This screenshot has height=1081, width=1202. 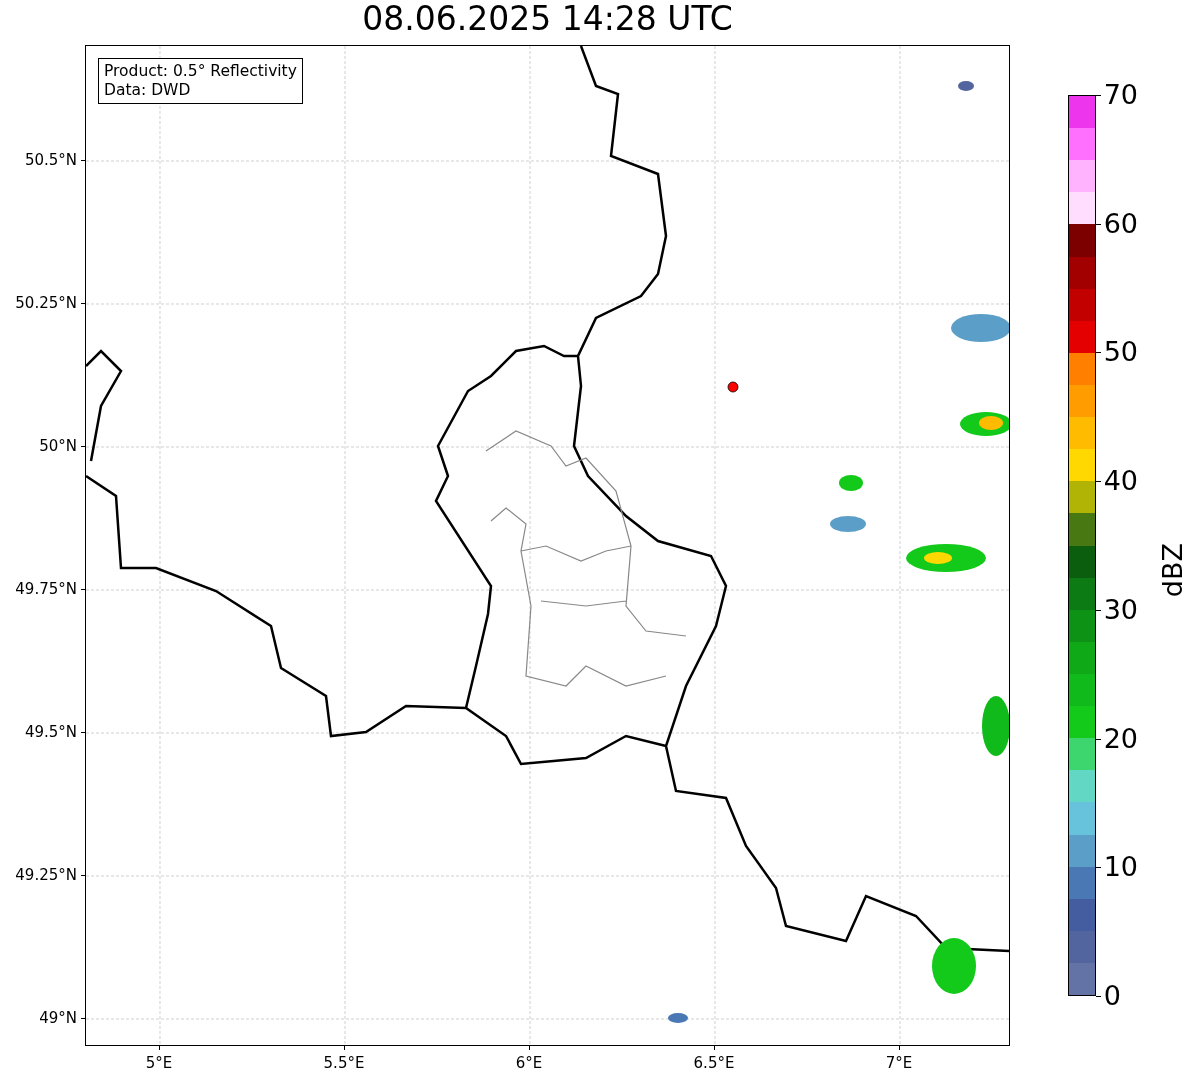 I want to click on scale-tick-label: 40, so click(x=1121, y=481).